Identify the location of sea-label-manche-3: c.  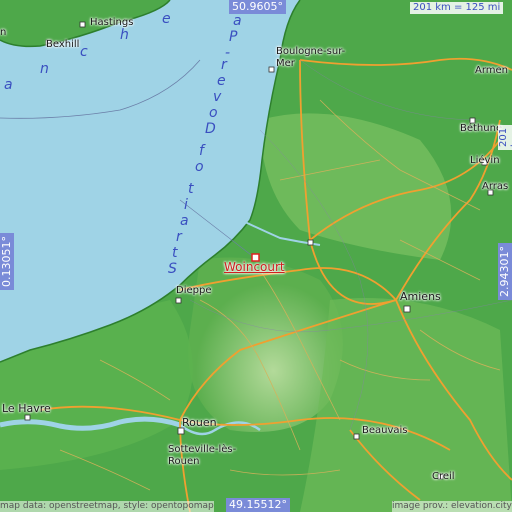
(84, 52).